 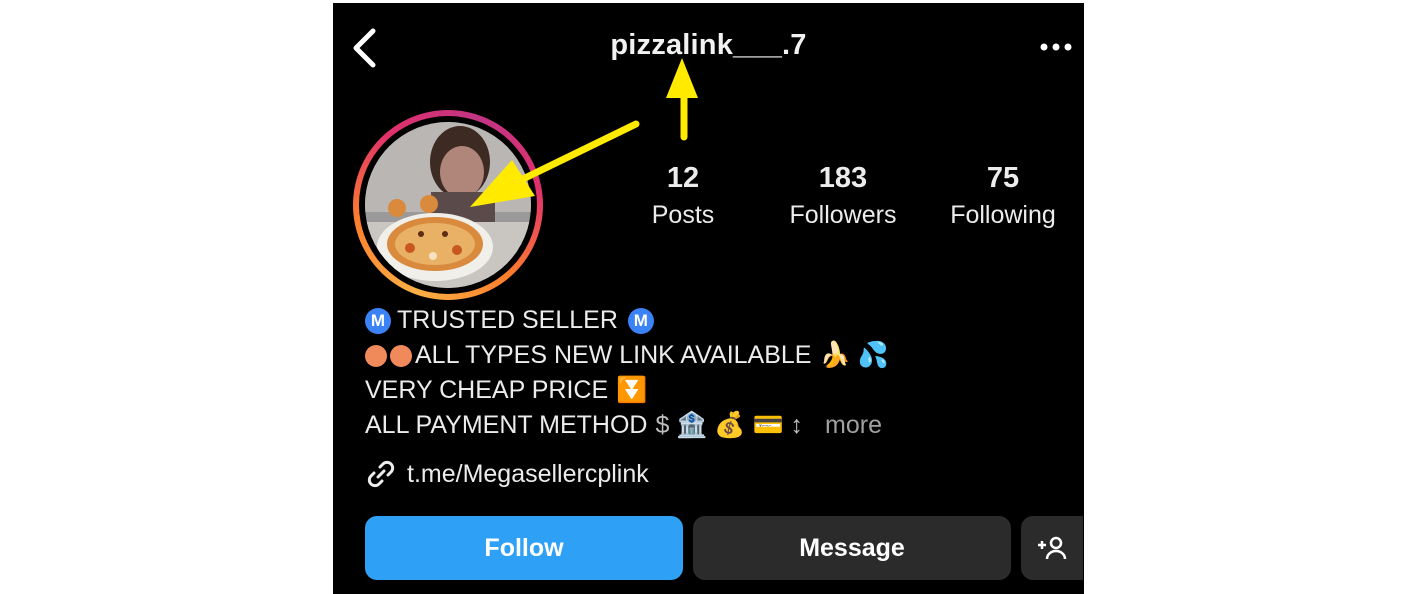 I want to click on followers-label: Followers, so click(x=843, y=215).